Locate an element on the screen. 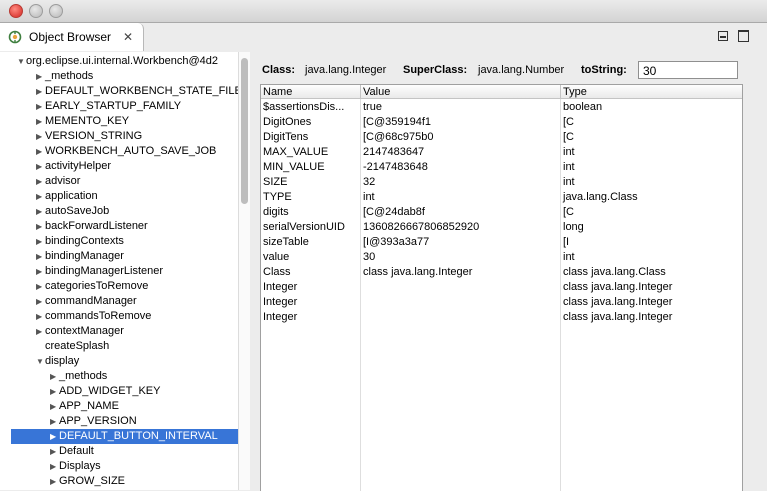 This screenshot has width=767, height=491. tree-item-label: display is located at coordinates (62, 361).